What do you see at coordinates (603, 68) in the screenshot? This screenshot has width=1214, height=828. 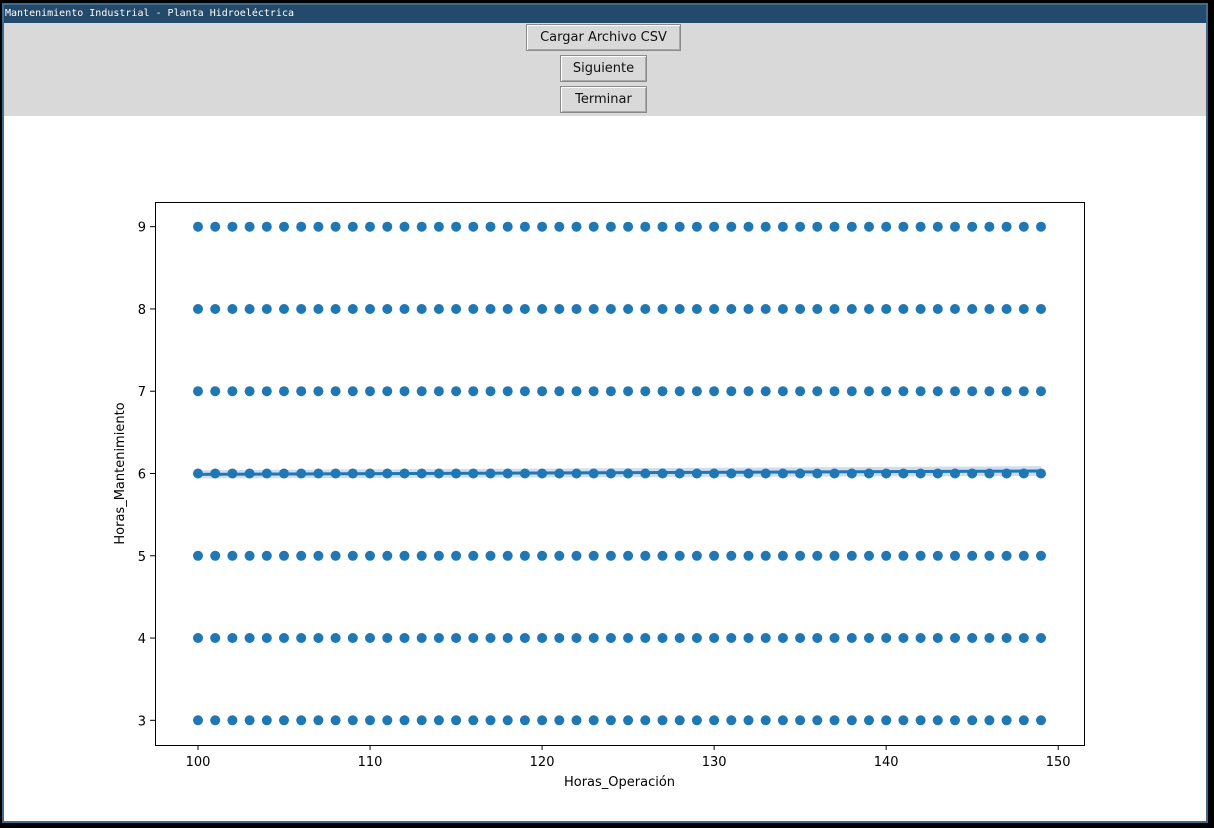 I see `next-button: Siguiente` at bounding box center [603, 68].